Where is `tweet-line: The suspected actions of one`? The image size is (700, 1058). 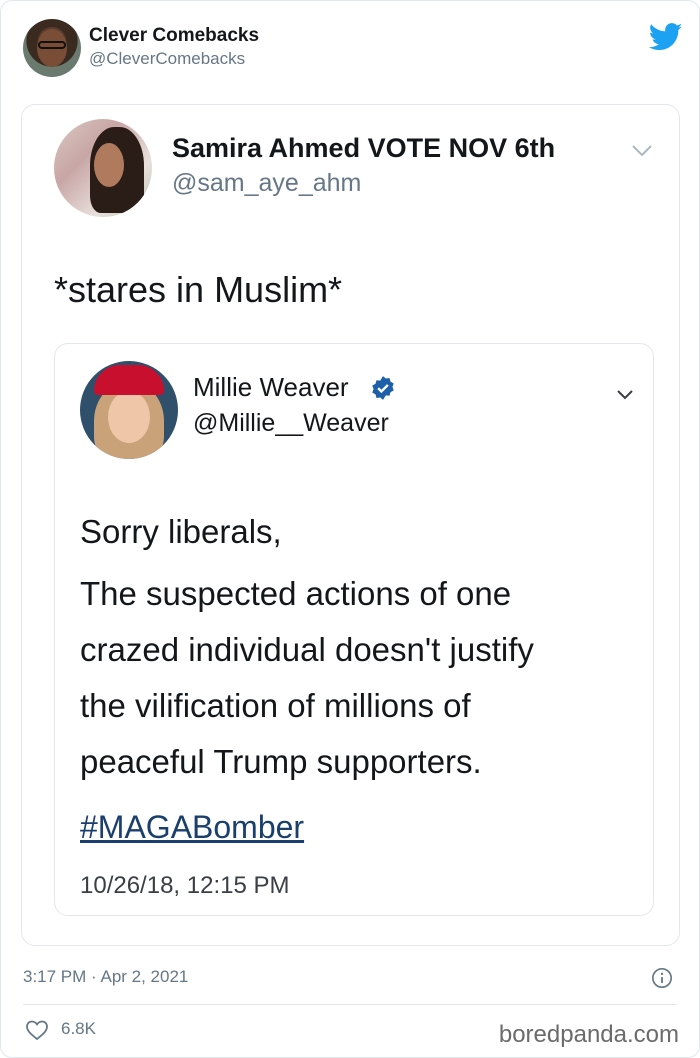 tweet-line: The suspected actions of one is located at coordinates (296, 593).